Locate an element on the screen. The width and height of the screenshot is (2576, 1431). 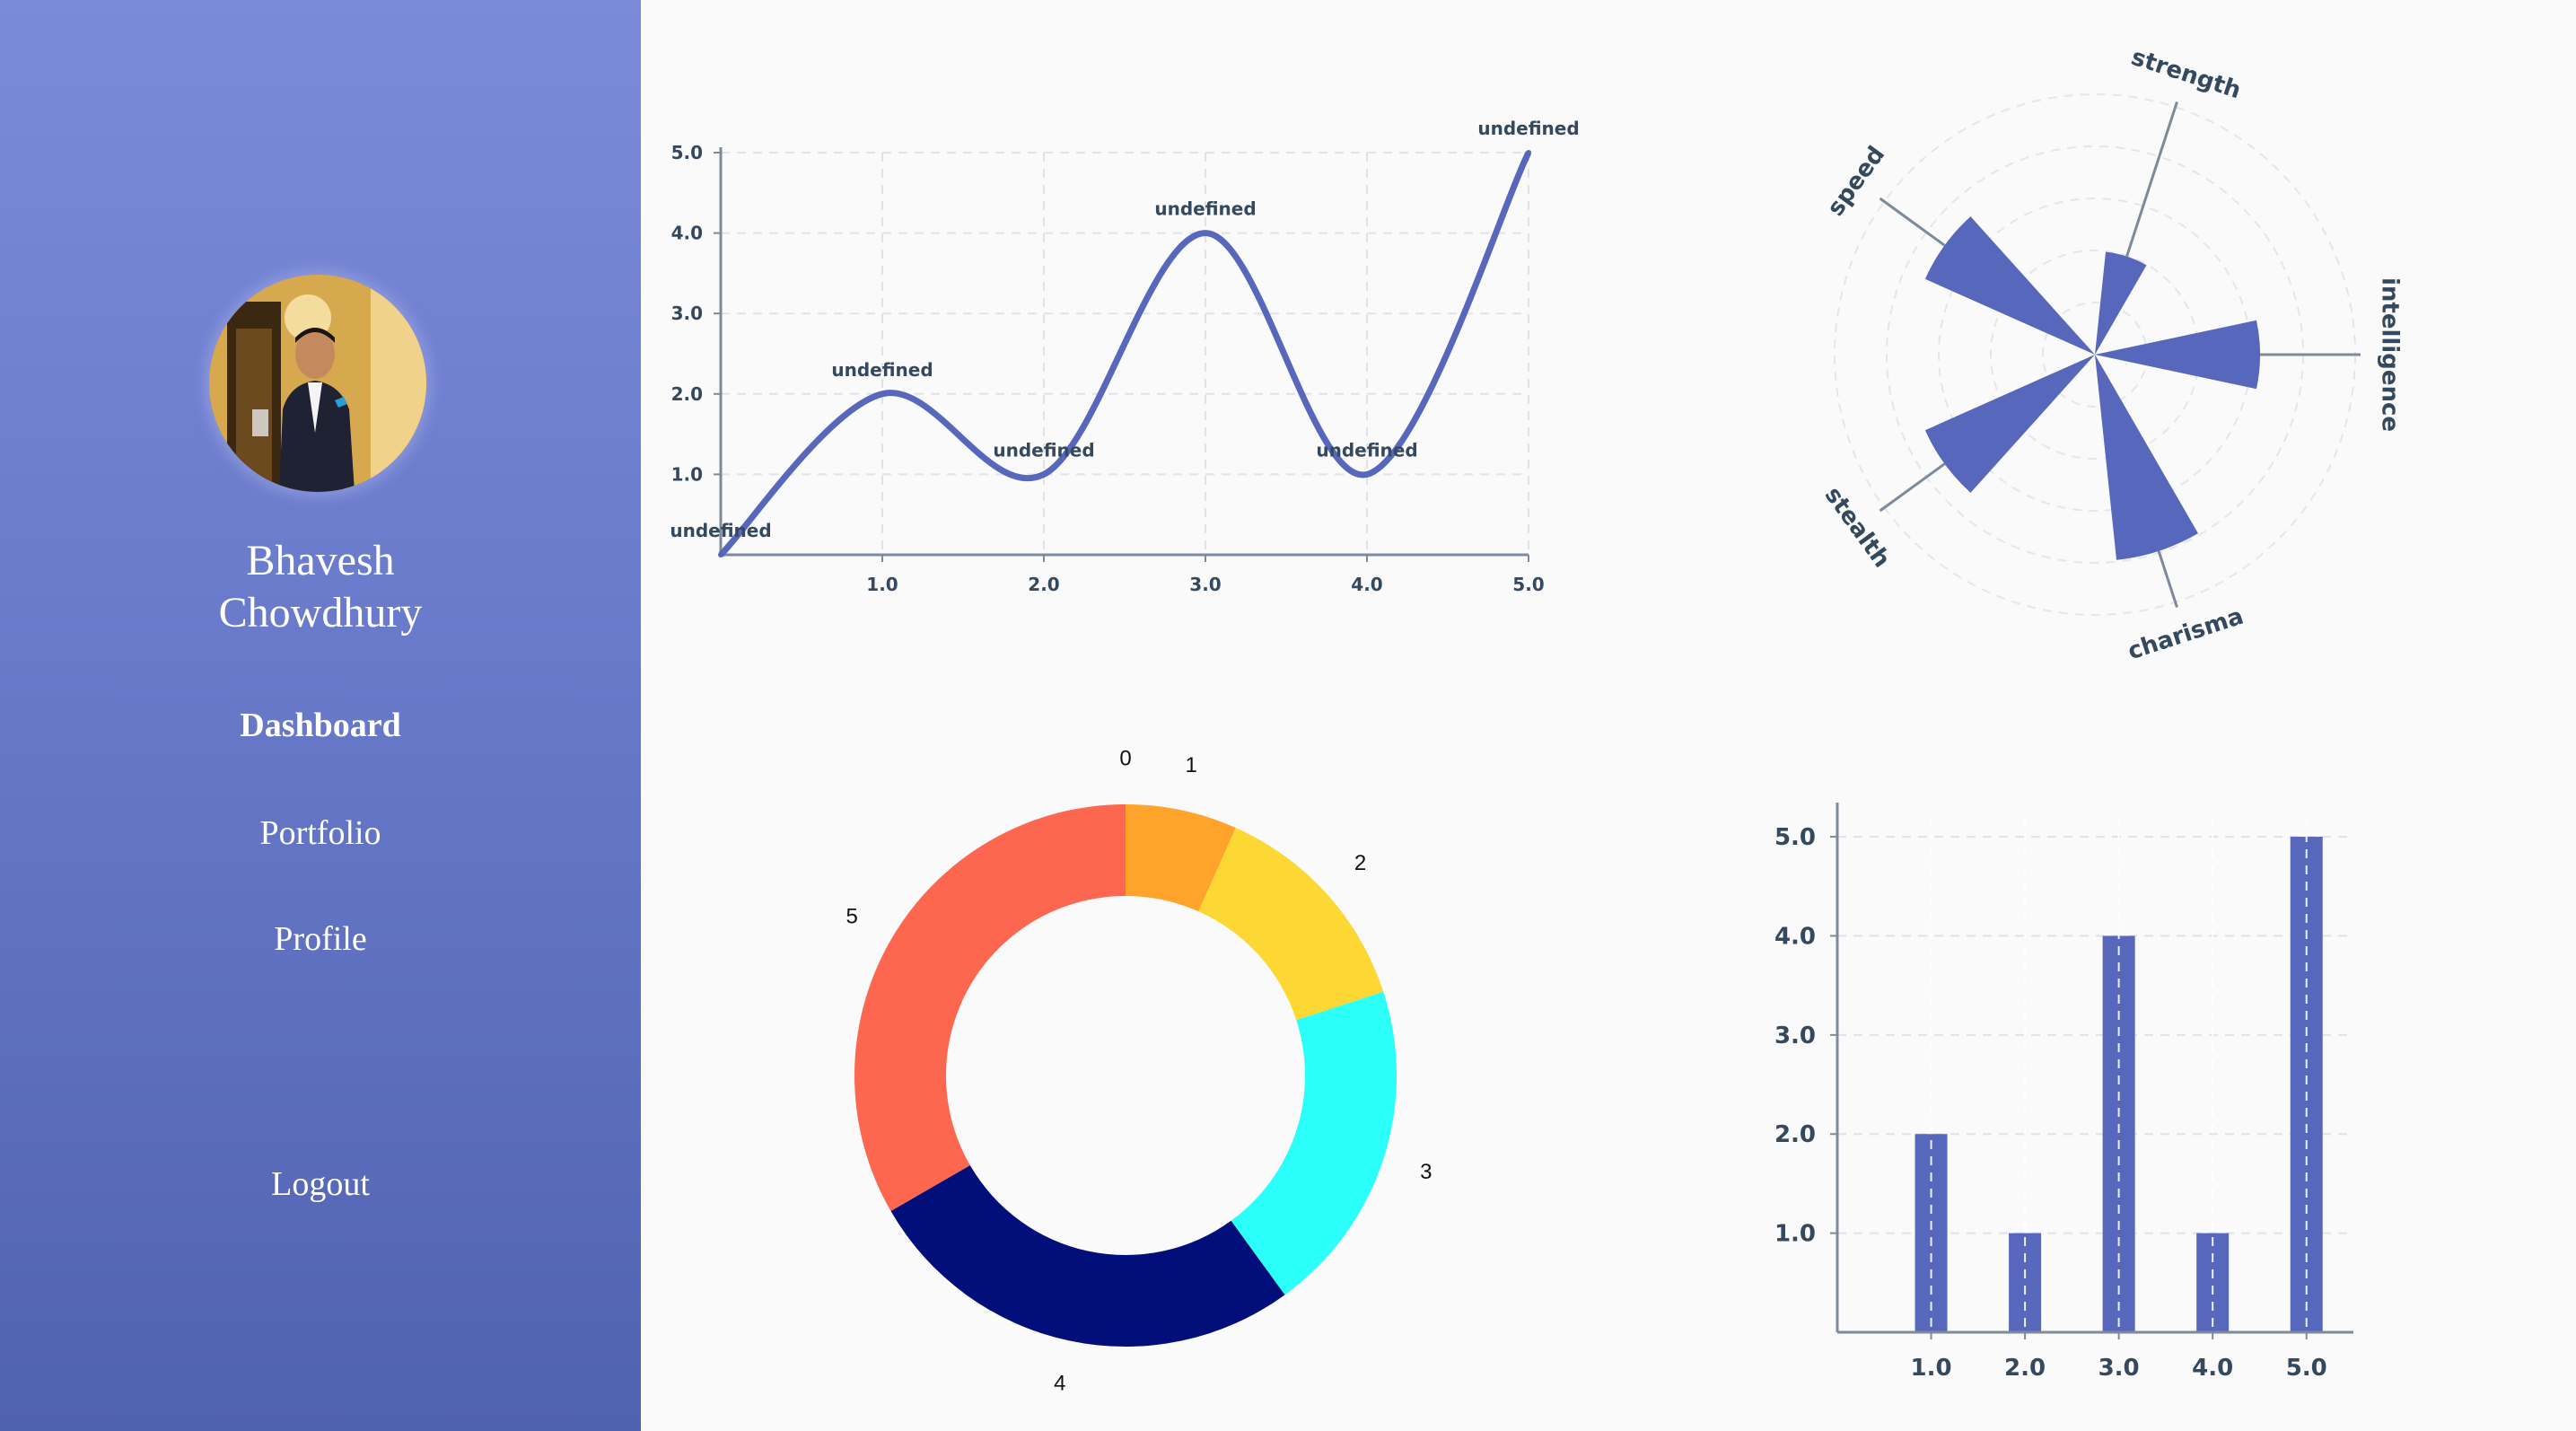
person-photo-icon is located at coordinates (317, 384).